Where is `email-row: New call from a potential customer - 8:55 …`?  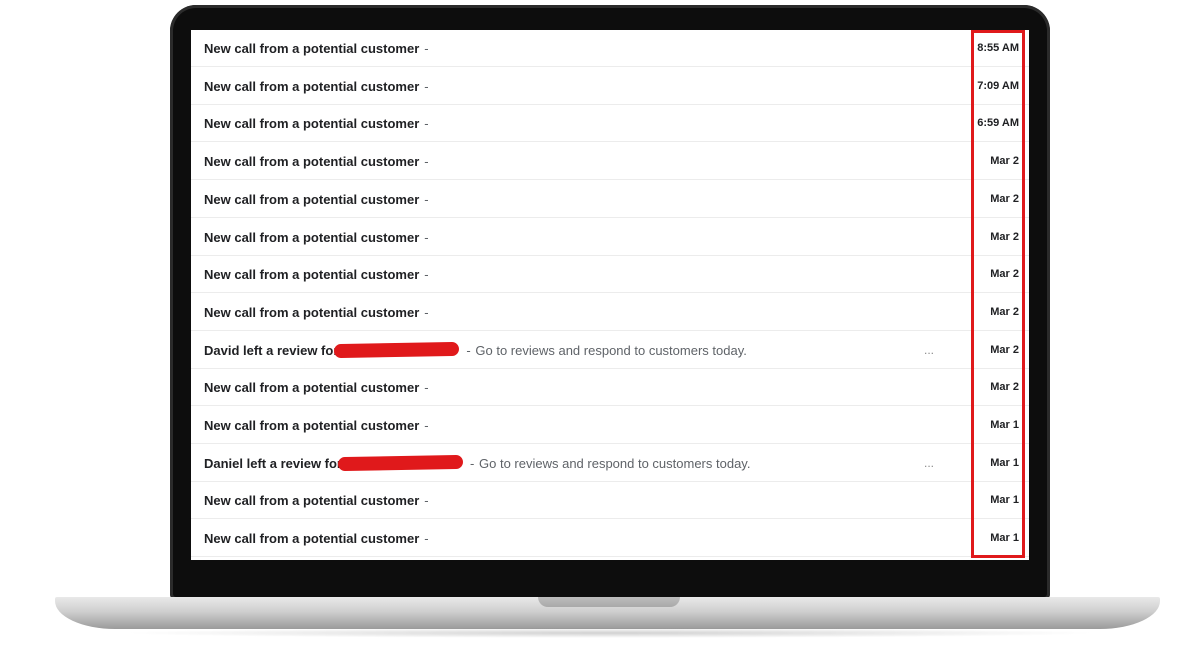 email-row: New call from a potential customer - 8:55 … is located at coordinates (610, 48).